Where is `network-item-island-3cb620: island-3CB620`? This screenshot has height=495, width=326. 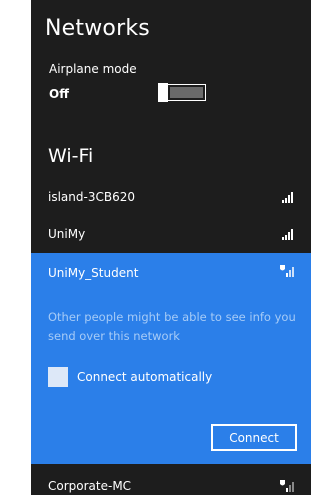
network-item-island-3cb620: island-3CB620 is located at coordinates (171, 198).